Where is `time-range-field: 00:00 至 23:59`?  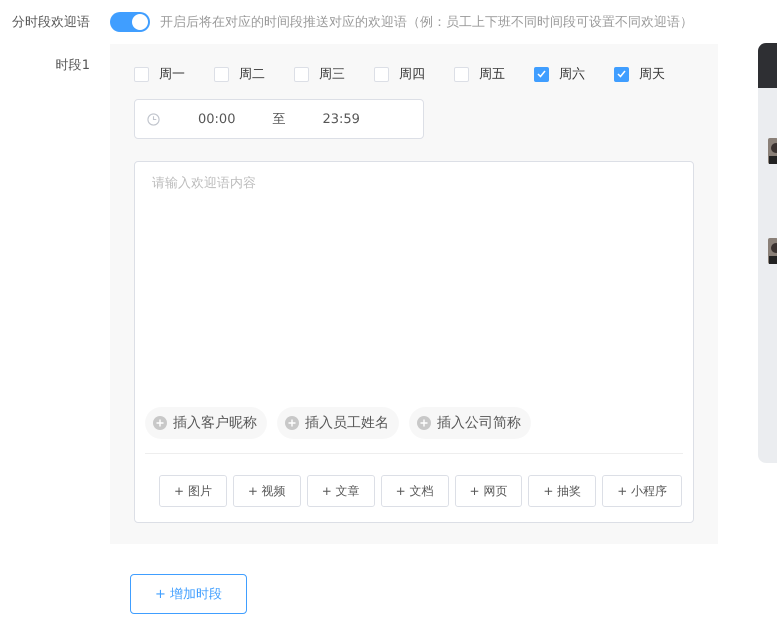 time-range-field: 00:00 至 23:59 is located at coordinates (279, 119).